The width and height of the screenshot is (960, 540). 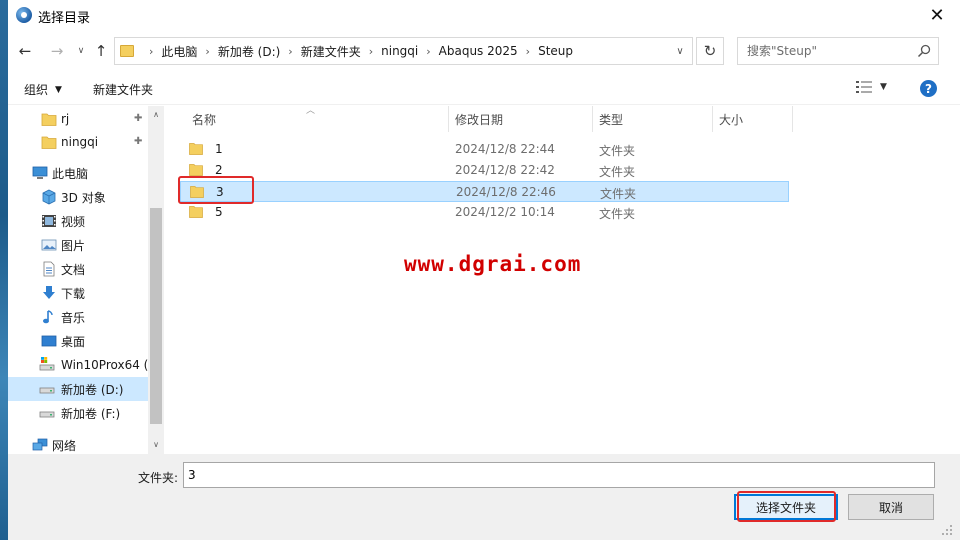 I want to click on folder-name-input, so click(x=559, y=475).